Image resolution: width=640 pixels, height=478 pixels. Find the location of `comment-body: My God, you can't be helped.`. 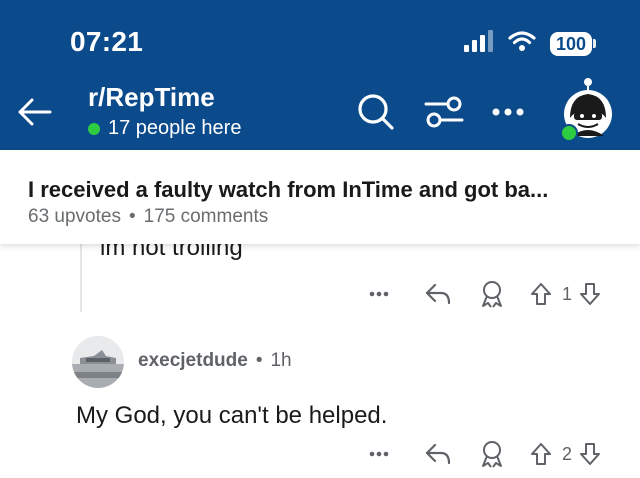

comment-body: My God, you can't be helped. is located at coordinates (232, 415).